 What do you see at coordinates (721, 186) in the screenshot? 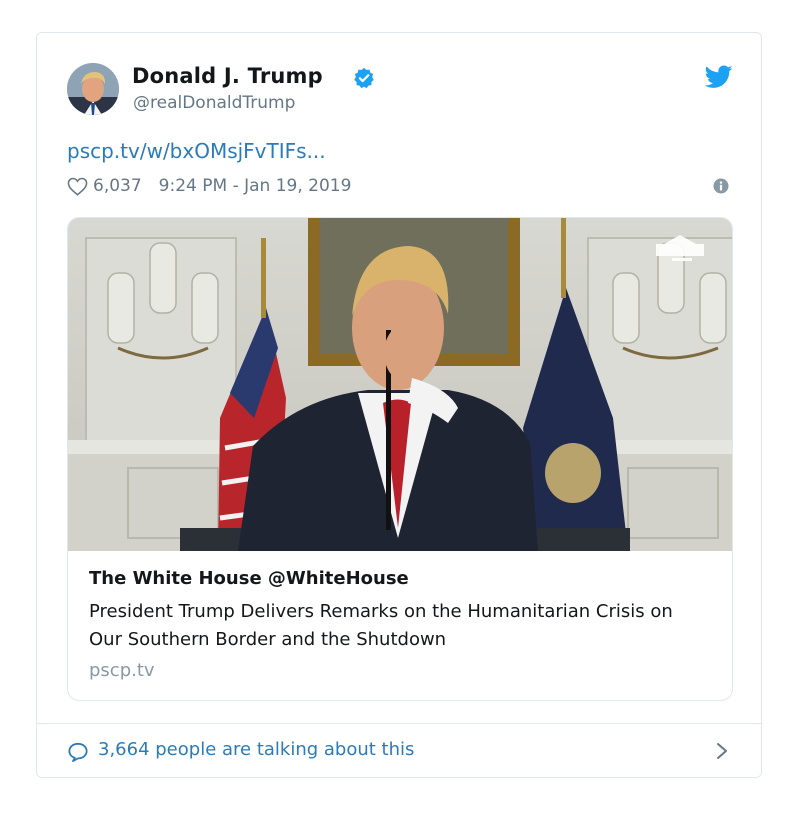
I see `info-icon` at bounding box center [721, 186].